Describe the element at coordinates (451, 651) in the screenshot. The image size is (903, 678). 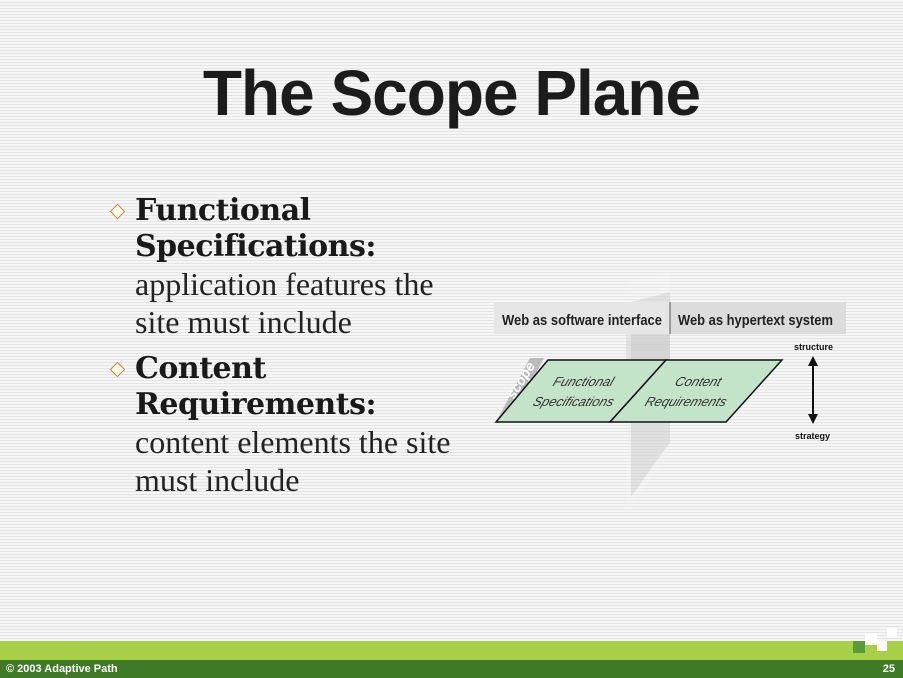
I see `footer-accent-band` at that location.